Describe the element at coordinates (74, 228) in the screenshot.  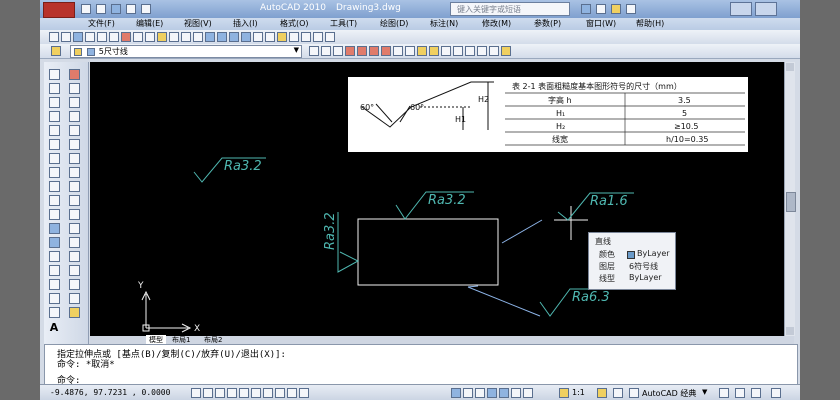
I see `break-at-point-icon` at that location.